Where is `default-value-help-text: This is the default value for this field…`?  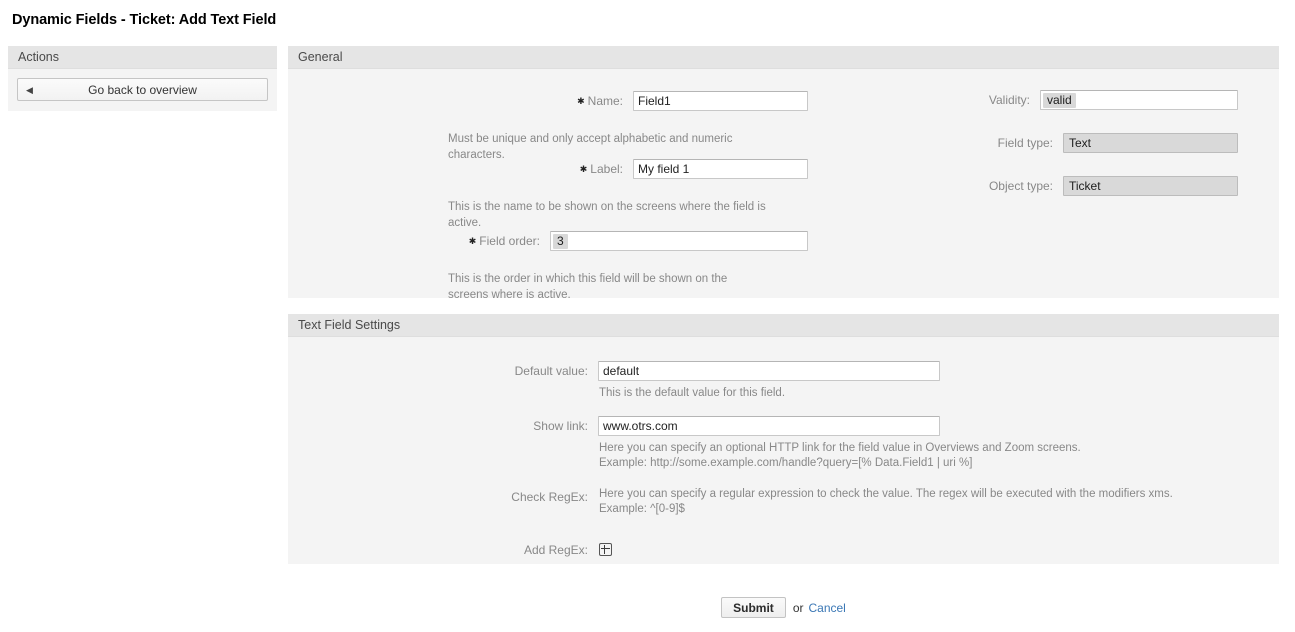
default-value-help-text: This is the default value for this field… is located at coordinates (692, 393).